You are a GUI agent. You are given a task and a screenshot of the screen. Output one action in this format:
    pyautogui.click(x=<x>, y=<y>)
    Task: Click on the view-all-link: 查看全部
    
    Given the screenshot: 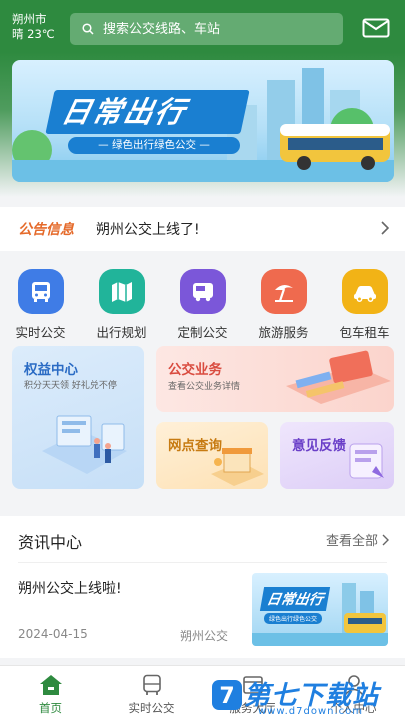 What is the action you would take?
    pyautogui.click(x=357, y=539)
    